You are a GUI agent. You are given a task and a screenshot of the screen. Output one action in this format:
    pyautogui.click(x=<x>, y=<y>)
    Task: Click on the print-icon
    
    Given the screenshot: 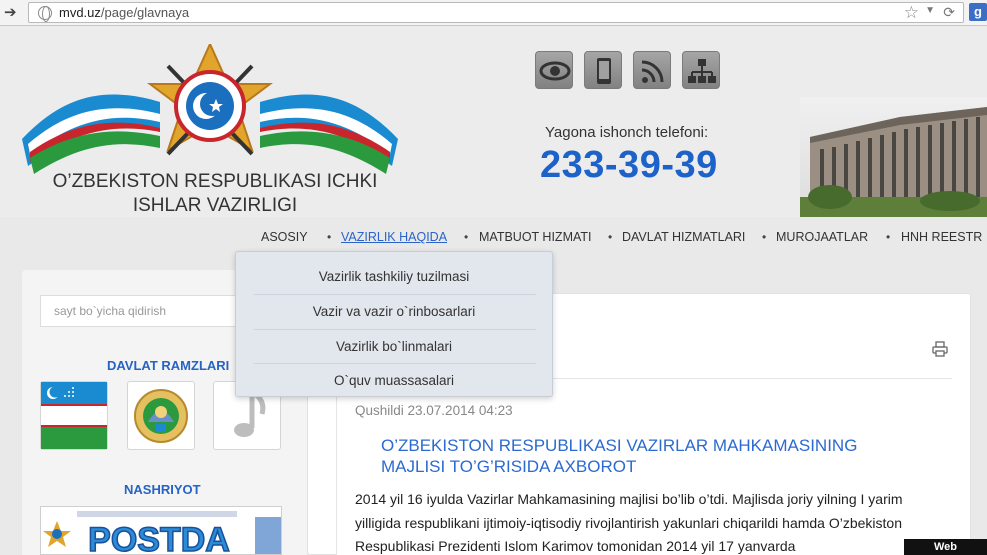 What is the action you would take?
    pyautogui.click(x=940, y=349)
    